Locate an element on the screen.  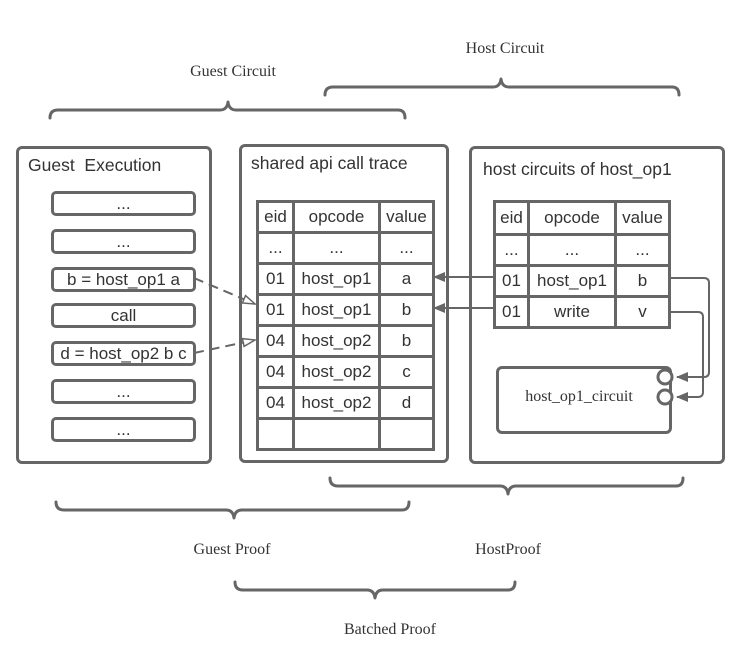
batched-proof-brace is located at coordinates (375, 590).